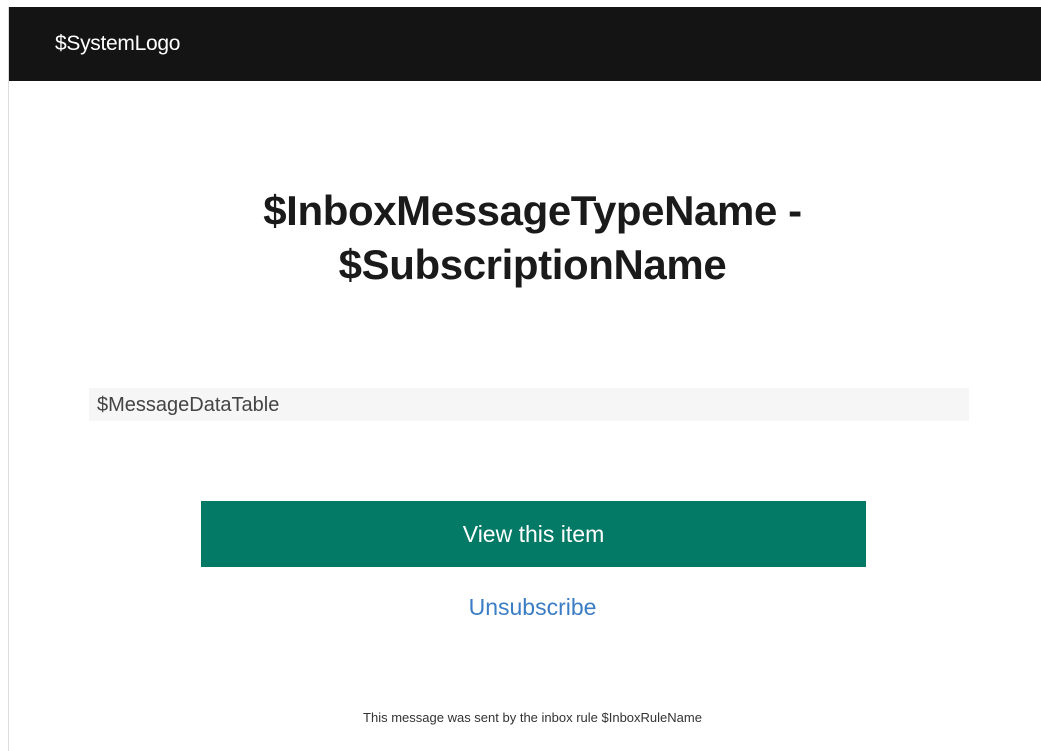  I want to click on view-item-button: View this item, so click(533, 534).